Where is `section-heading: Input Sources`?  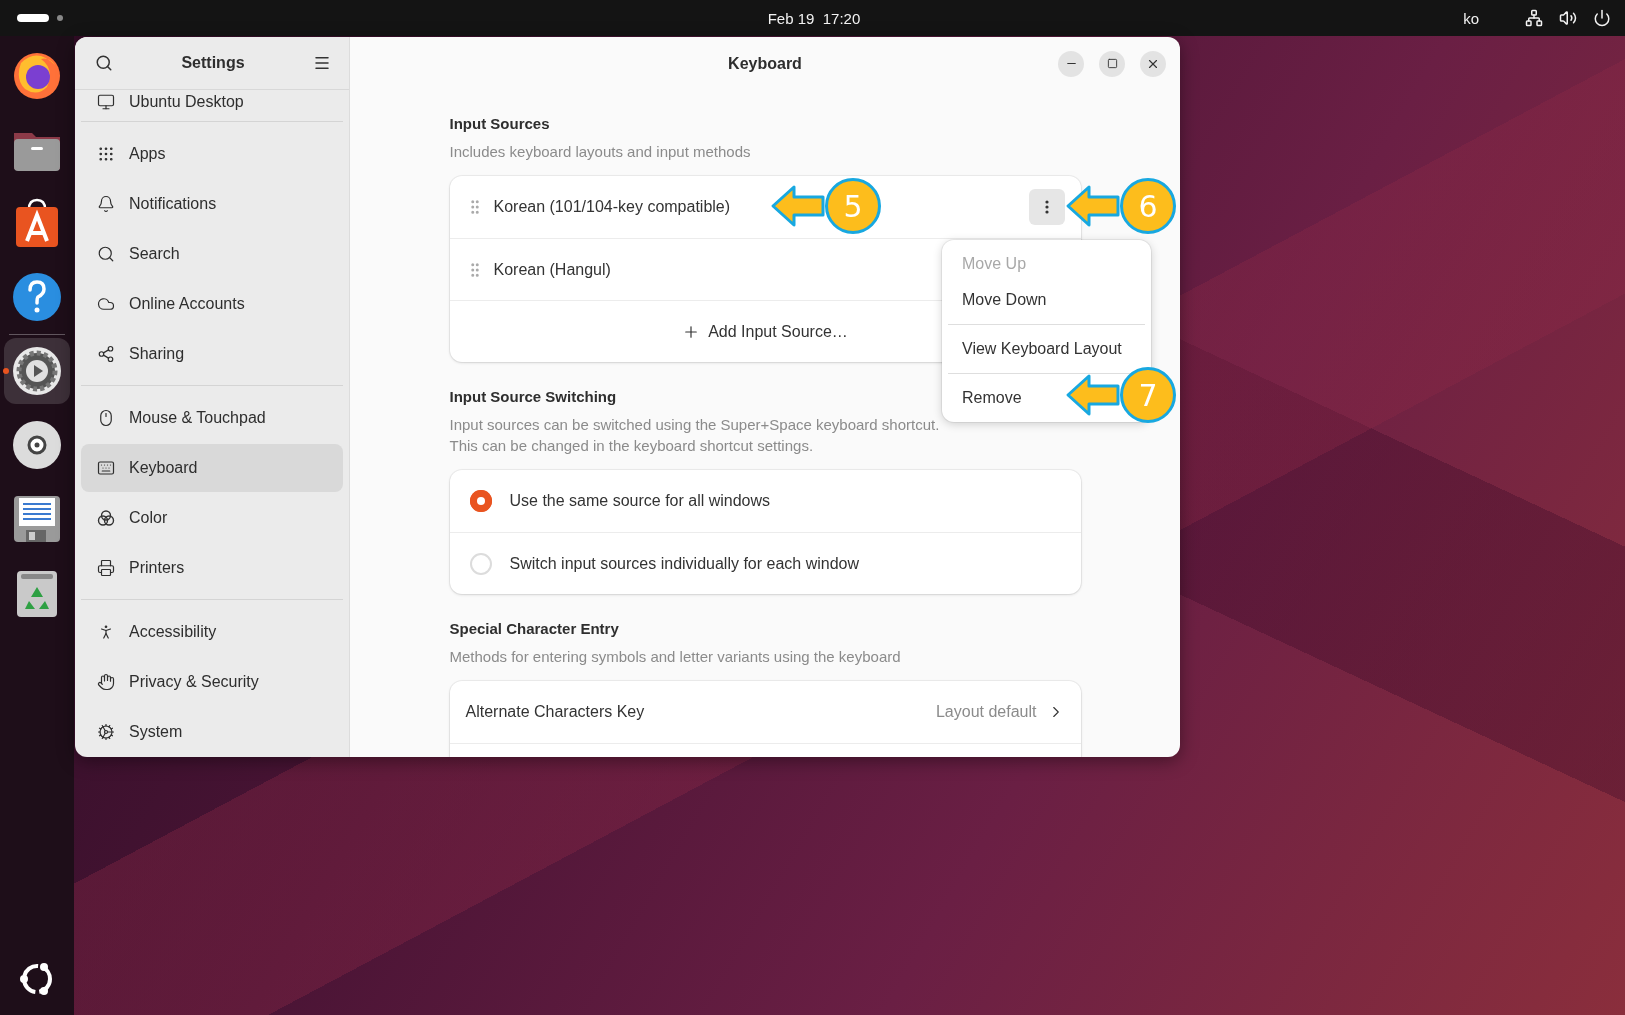
section-heading: Input Sources is located at coordinates (499, 124).